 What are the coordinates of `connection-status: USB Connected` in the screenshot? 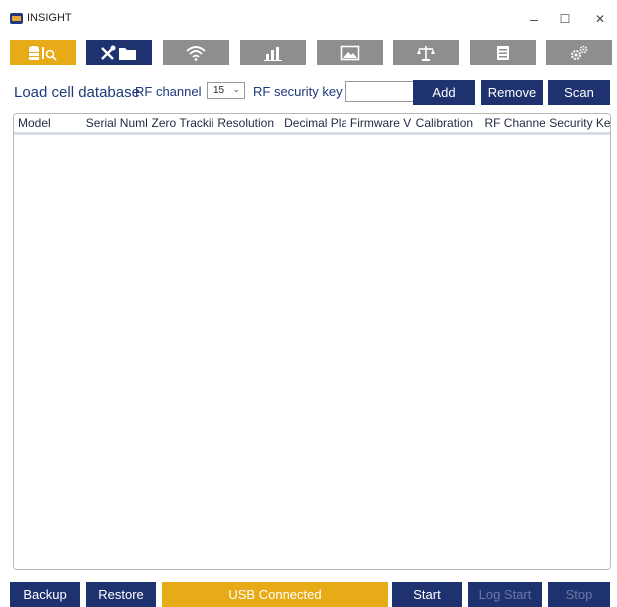 It's located at (275, 594).